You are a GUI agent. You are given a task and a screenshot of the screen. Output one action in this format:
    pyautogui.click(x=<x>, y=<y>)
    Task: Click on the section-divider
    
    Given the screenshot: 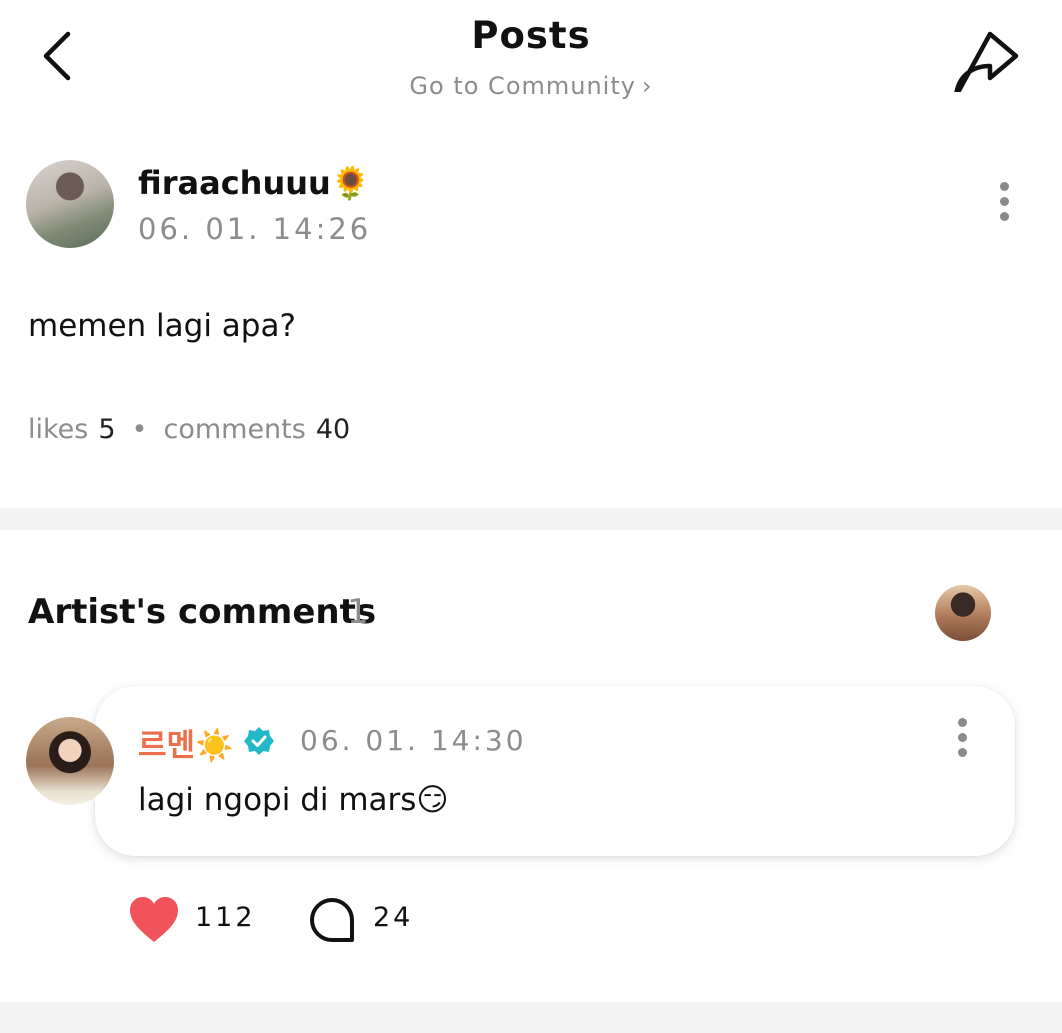 What is the action you would take?
    pyautogui.click(x=531, y=519)
    